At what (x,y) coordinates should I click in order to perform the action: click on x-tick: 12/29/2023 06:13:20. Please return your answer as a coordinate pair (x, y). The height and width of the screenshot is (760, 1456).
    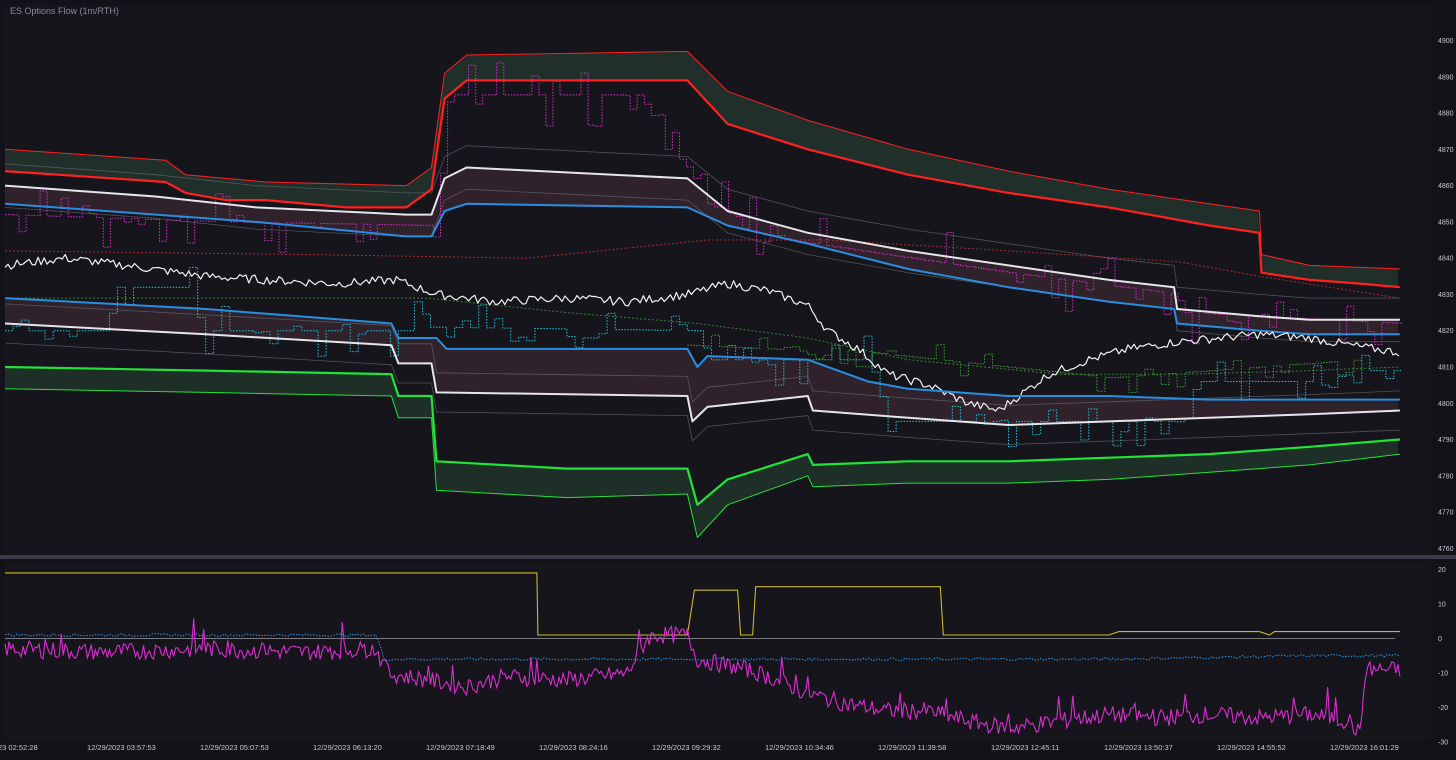
    Looking at the image, I should click on (347, 747).